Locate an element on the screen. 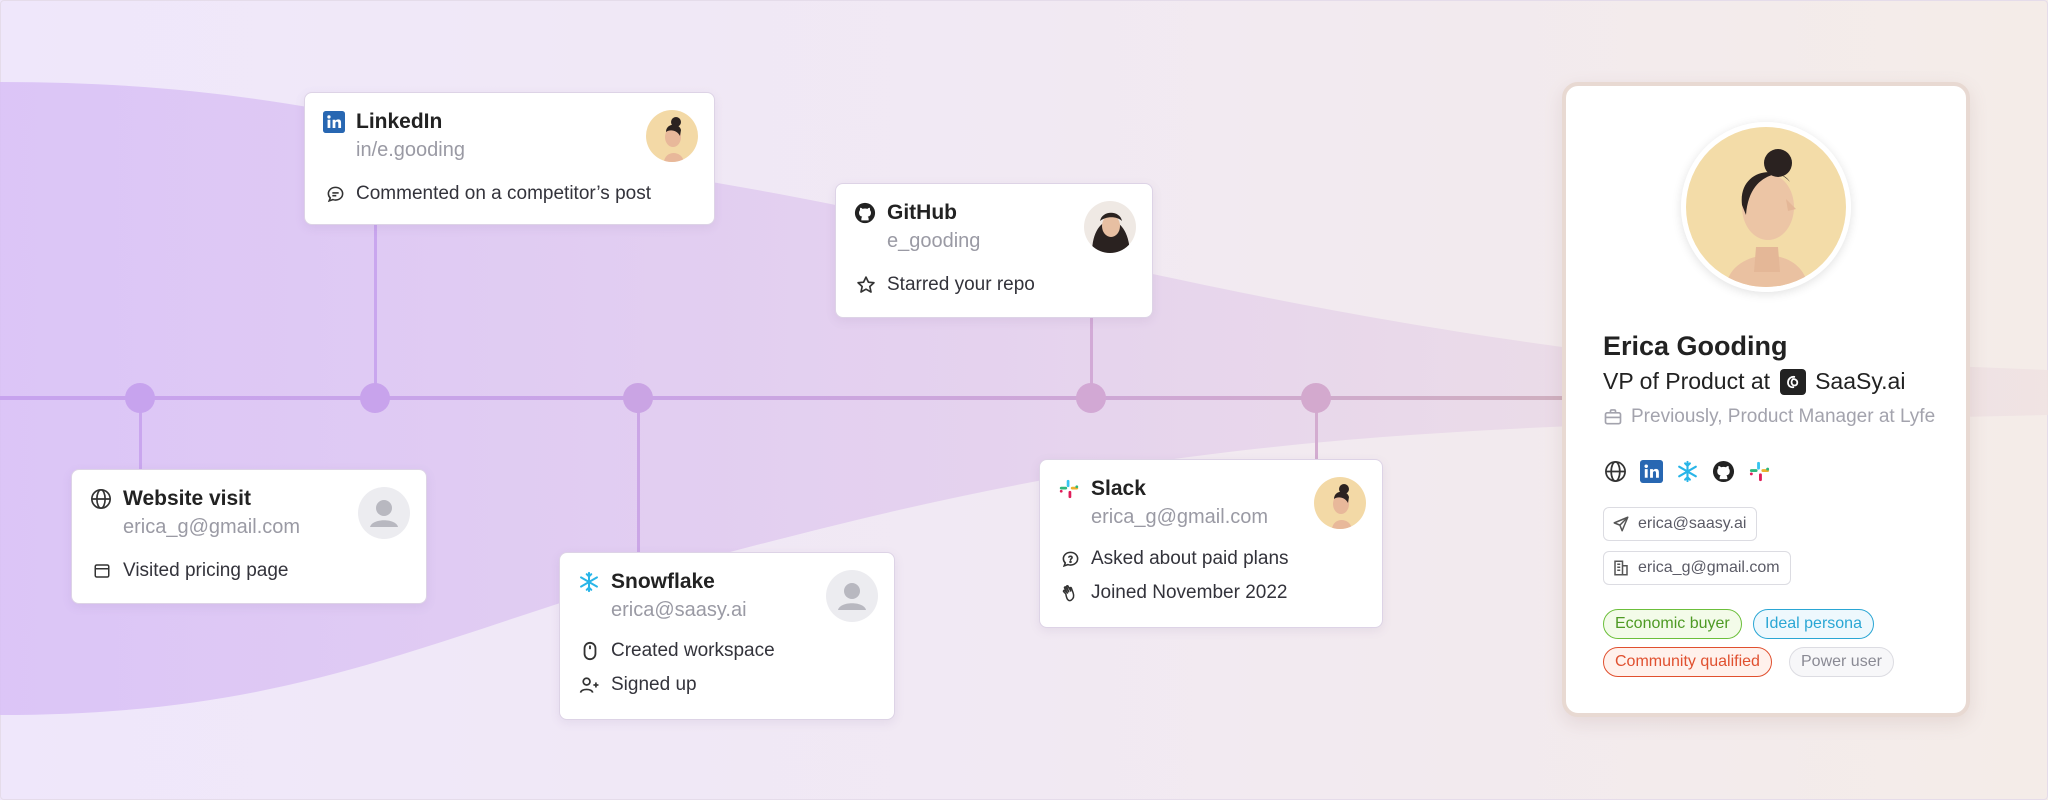 The width and height of the screenshot is (2048, 800). event-activity: Created workspace is located at coordinates (677, 651).